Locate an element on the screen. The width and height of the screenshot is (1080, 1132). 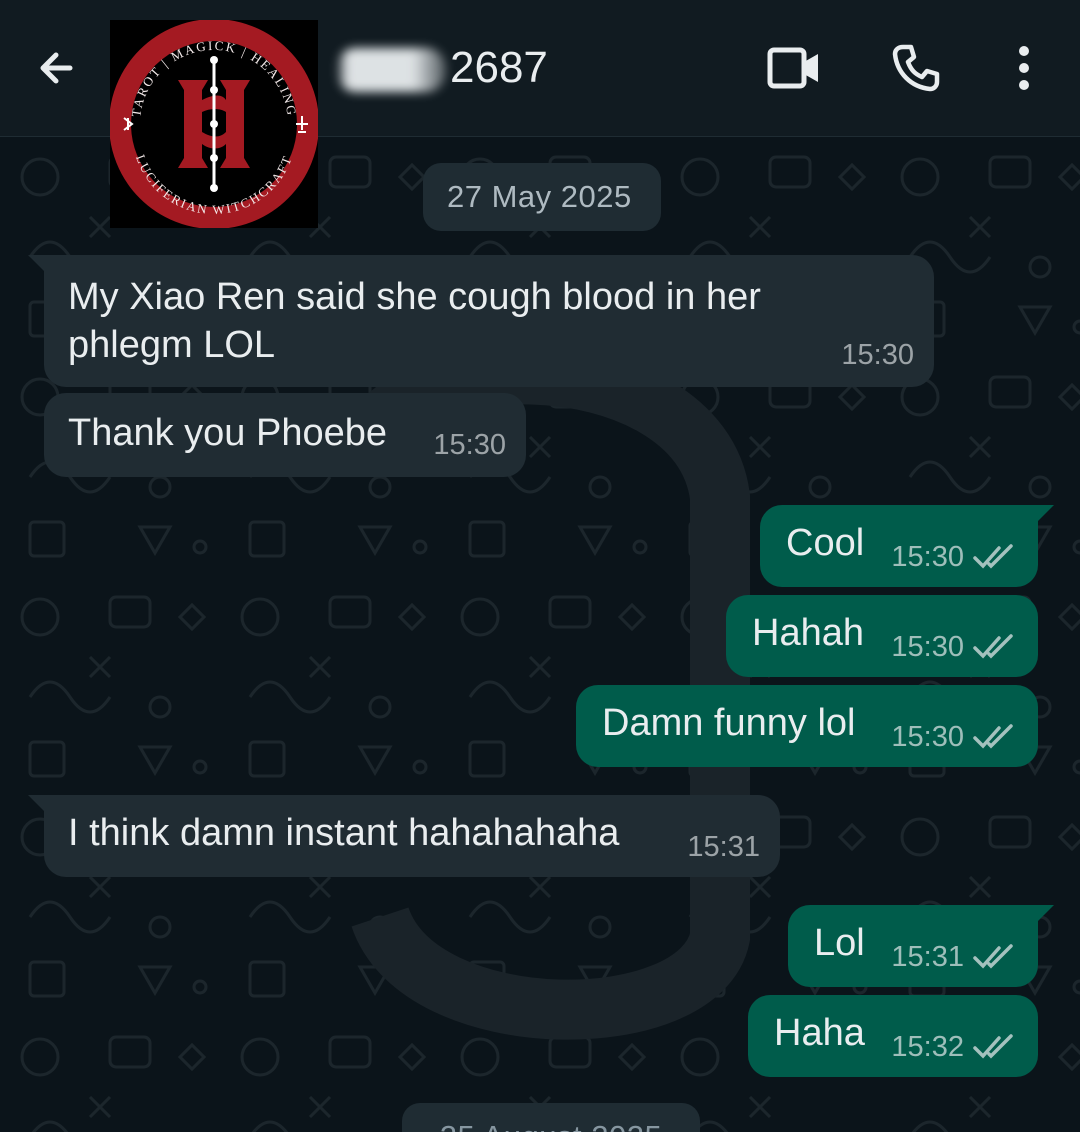
more-options-button is located at coordinates (1024, 68).